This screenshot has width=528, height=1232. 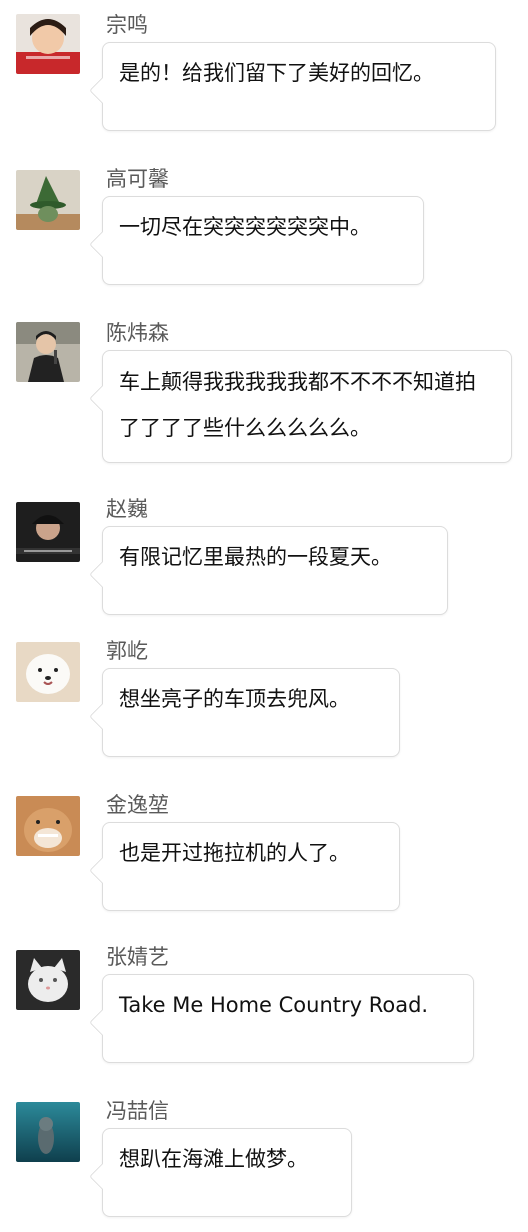 What do you see at coordinates (127, 509) in the screenshot?
I see `sender-name: 赵巍` at bounding box center [127, 509].